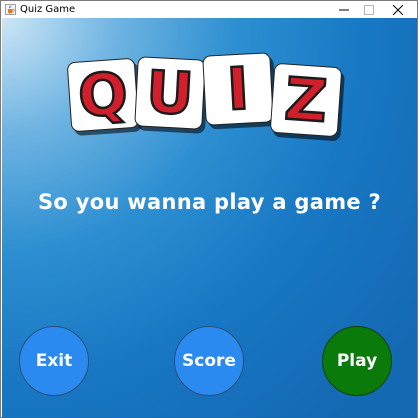  What do you see at coordinates (48, 9) in the screenshot?
I see `window-title: Quiz Game` at bounding box center [48, 9].